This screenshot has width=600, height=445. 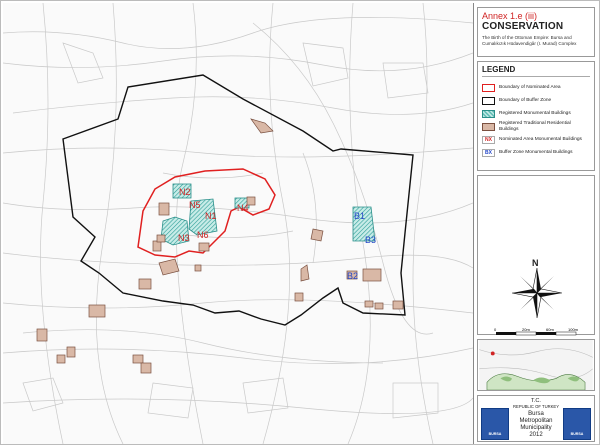 I want to click on north-label: N, so click(x=535, y=263).